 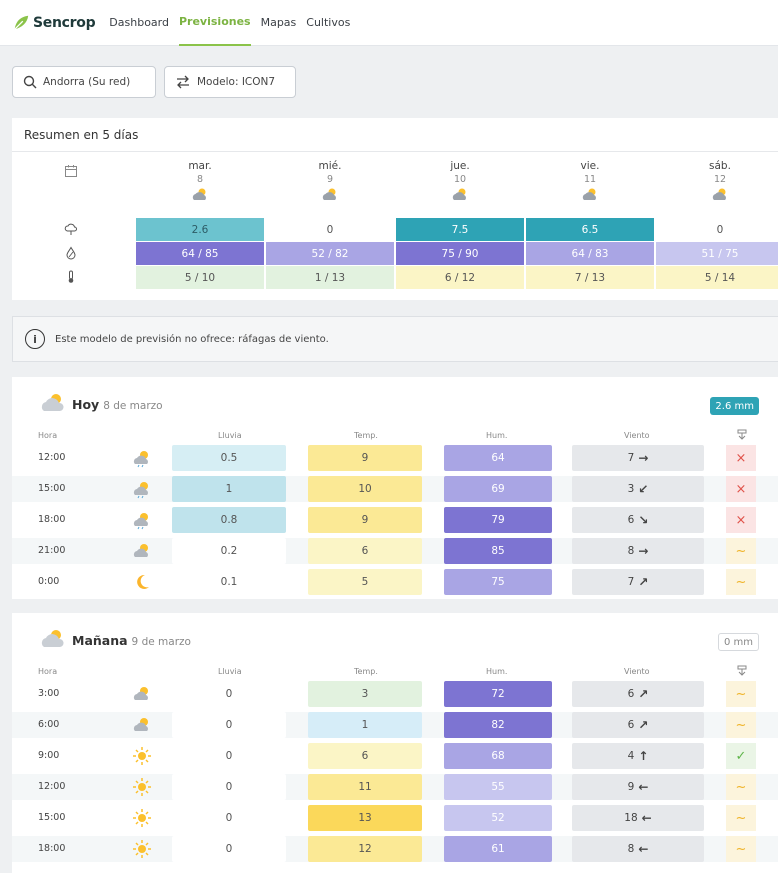 What do you see at coordinates (631, 787) in the screenshot?
I see `wind-speed: 9` at bounding box center [631, 787].